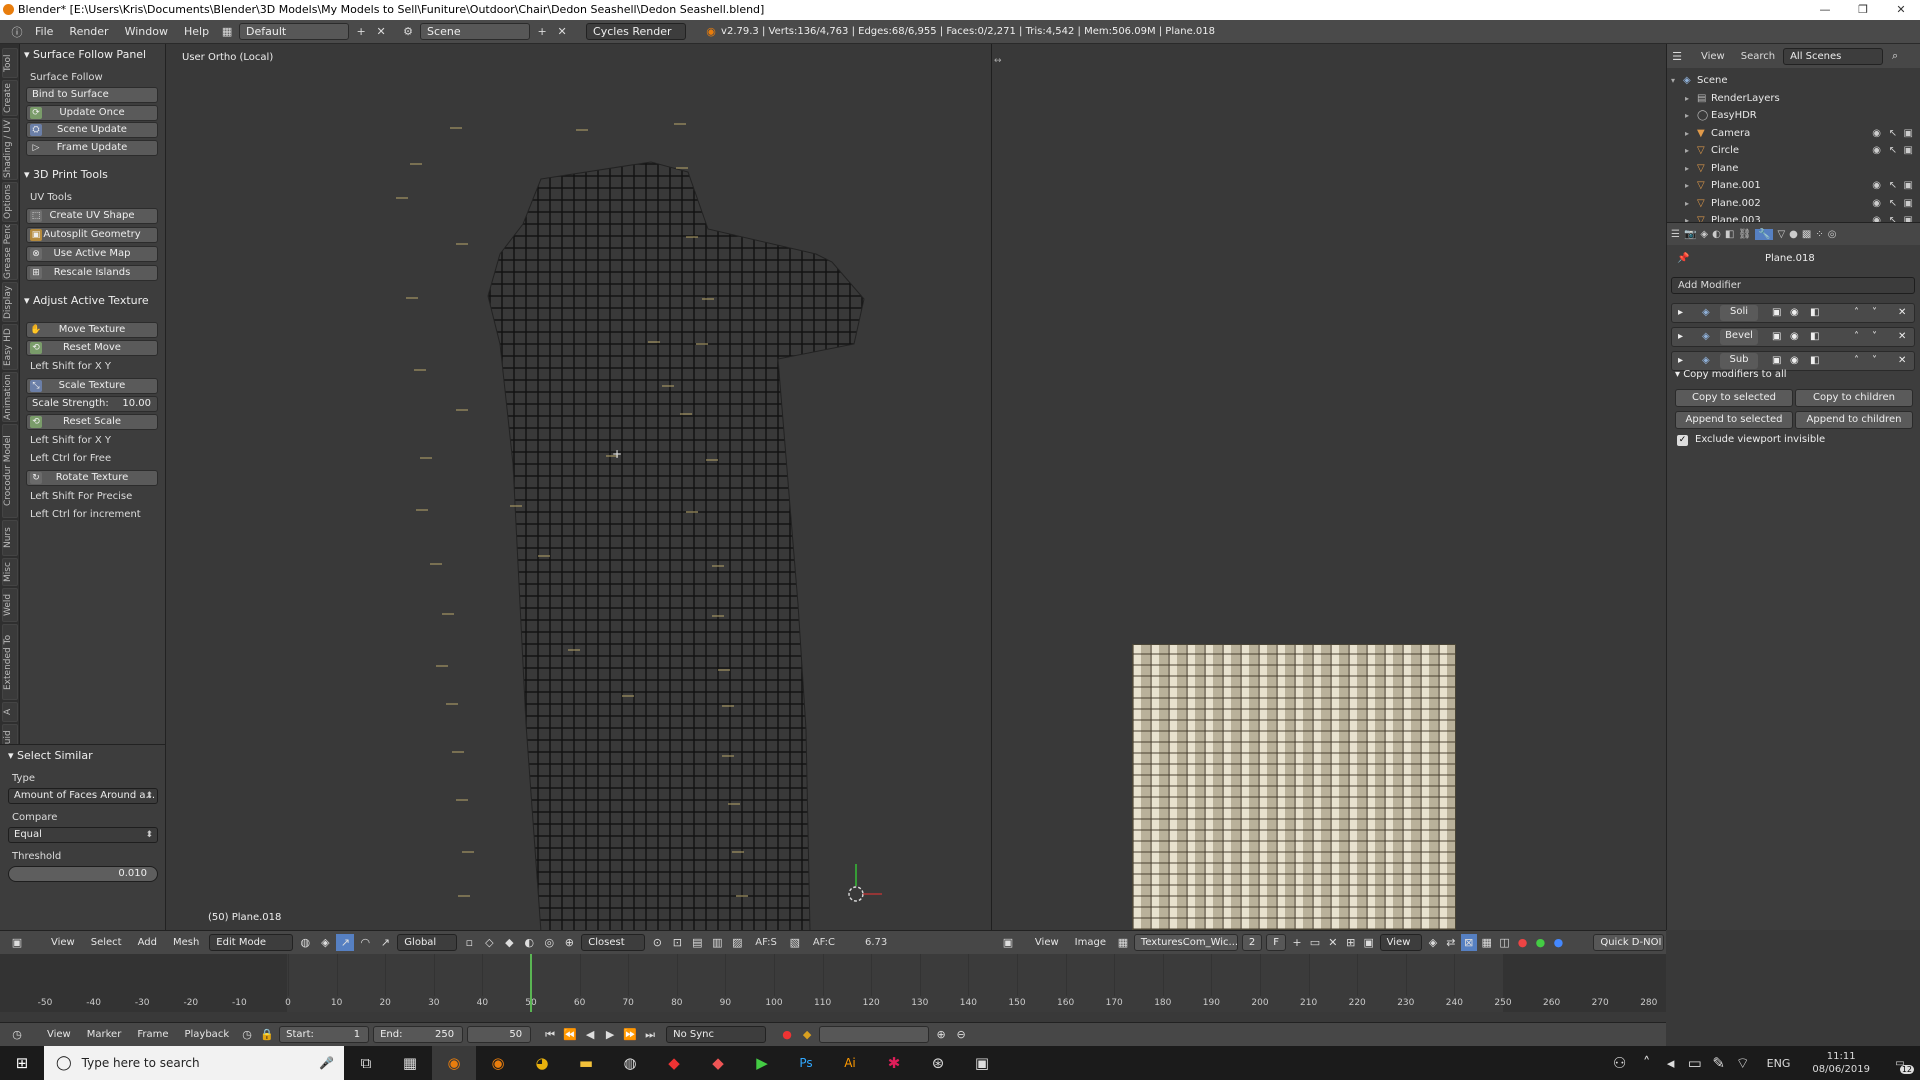 This screenshot has height=1080, width=1920. I want to click on frame-update-button: ▷ Frame Update, so click(92, 148).